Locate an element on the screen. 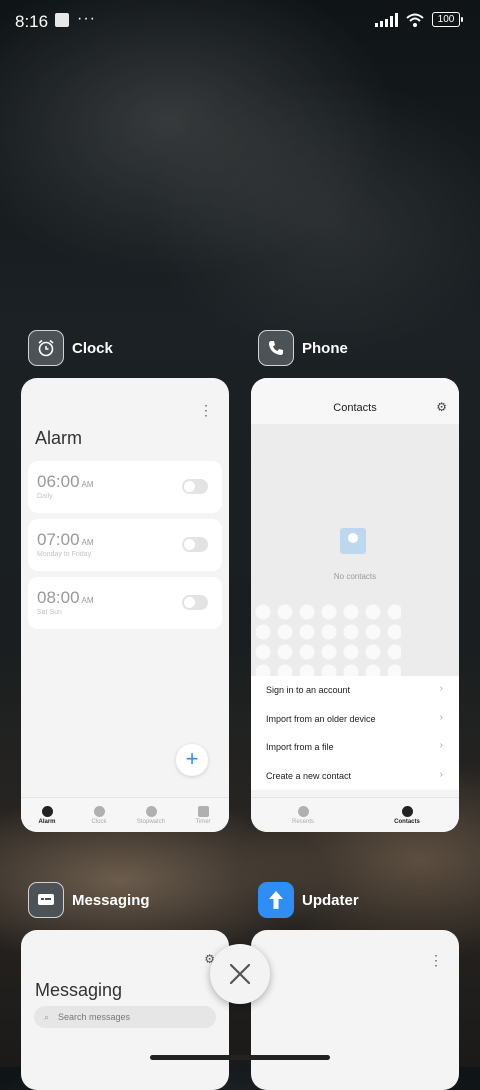  tab-stopwatch: Stopwatch is located at coordinates (151, 815).